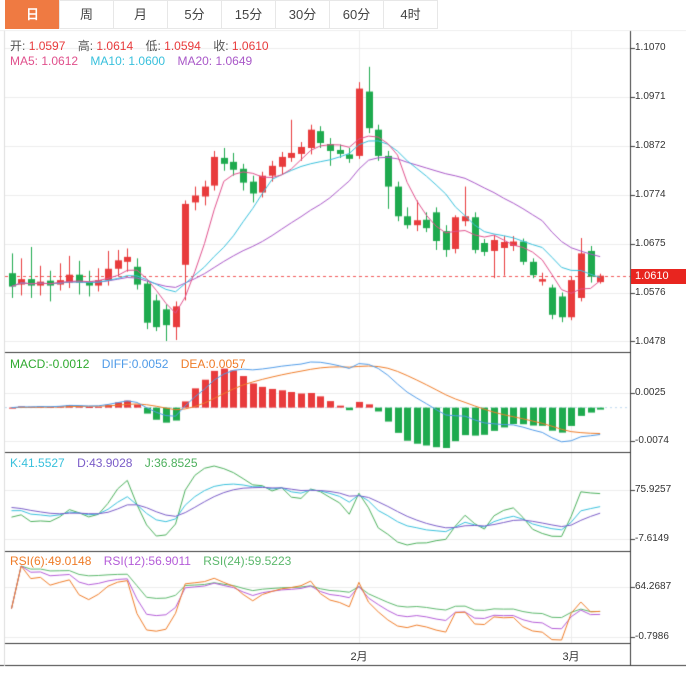 This screenshot has width=686, height=674. I want to click on d-value: D:43.9028, so click(105, 463).